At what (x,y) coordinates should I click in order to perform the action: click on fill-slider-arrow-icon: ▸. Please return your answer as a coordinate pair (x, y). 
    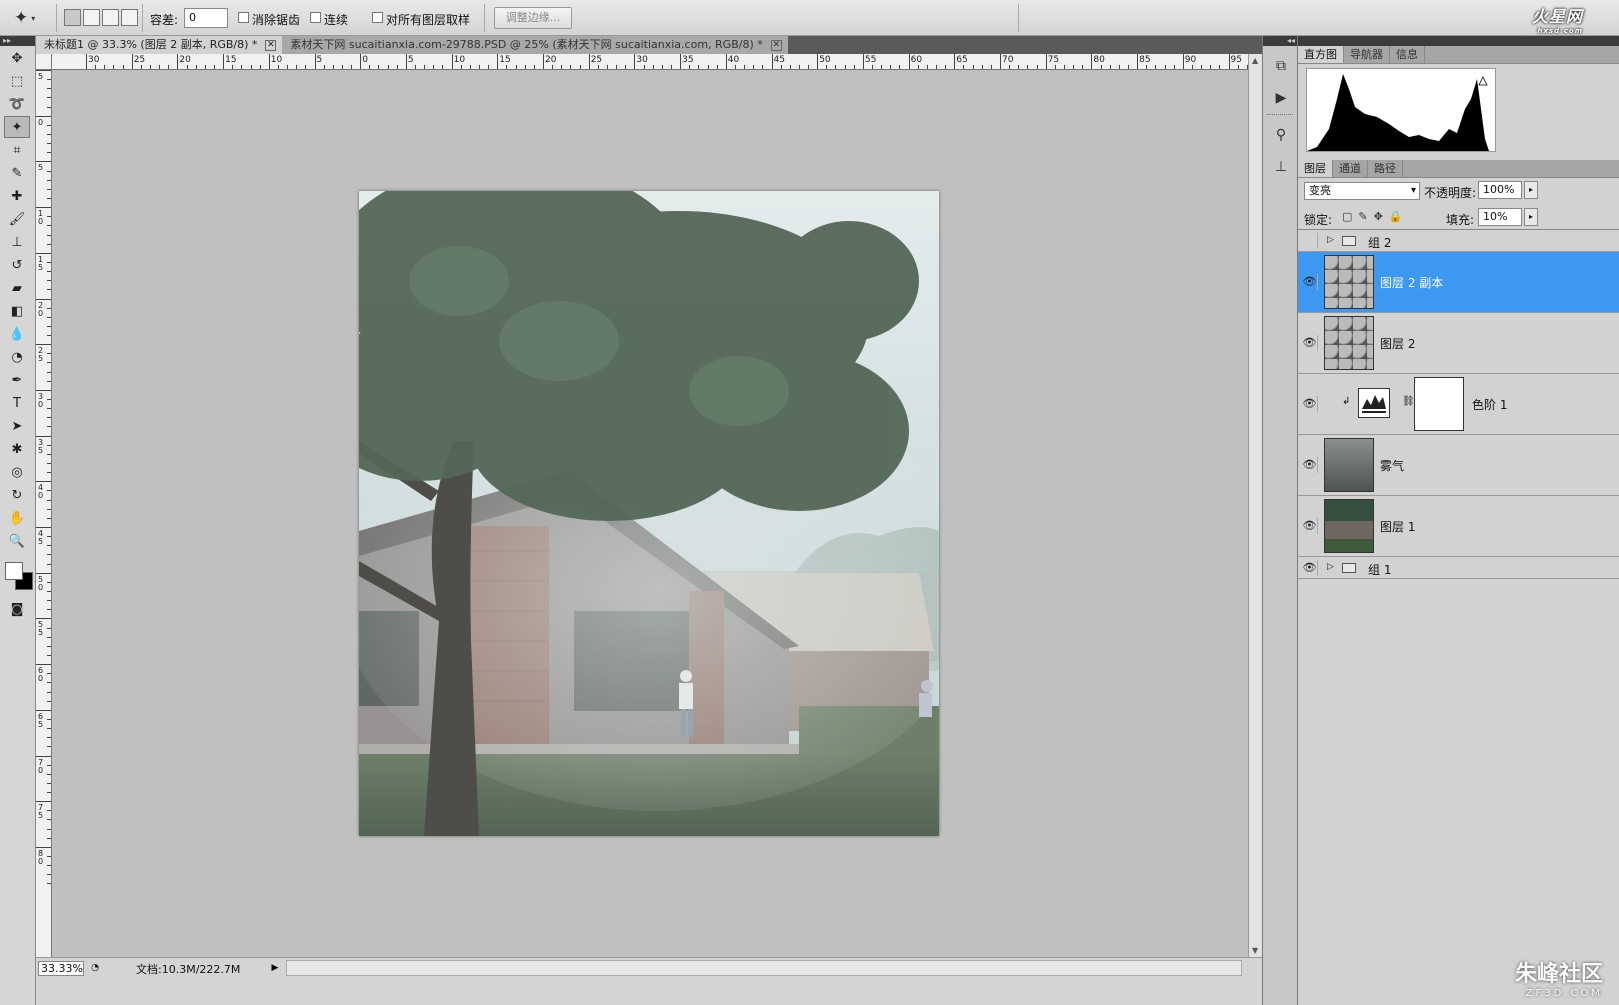
    Looking at the image, I should click on (1531, 217).